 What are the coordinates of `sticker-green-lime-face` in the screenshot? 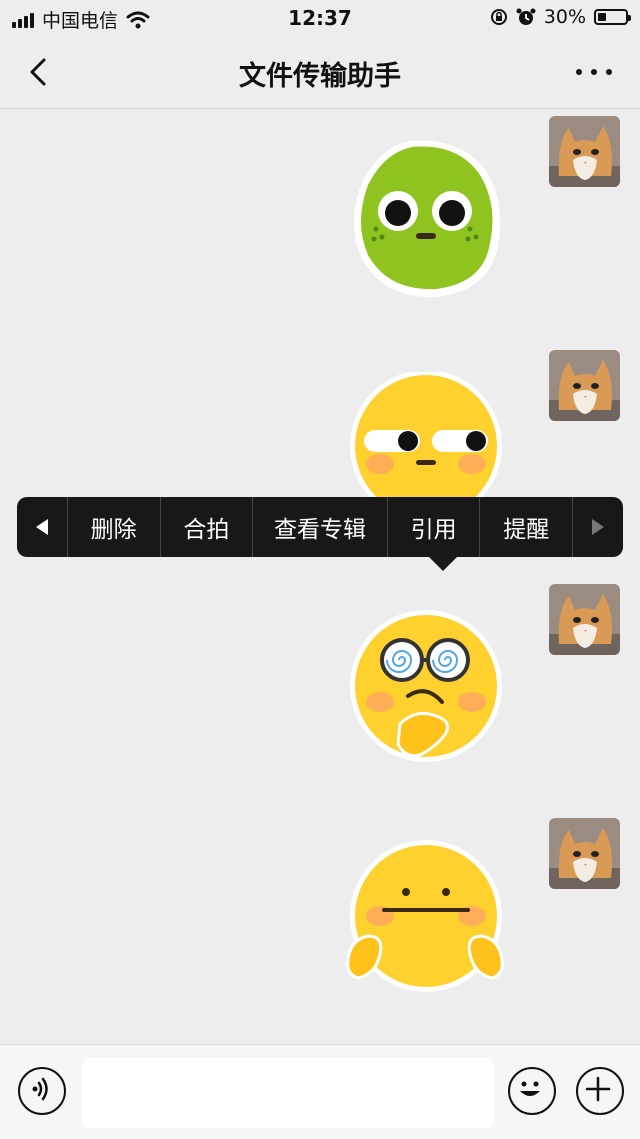 It's located at (425, 218).